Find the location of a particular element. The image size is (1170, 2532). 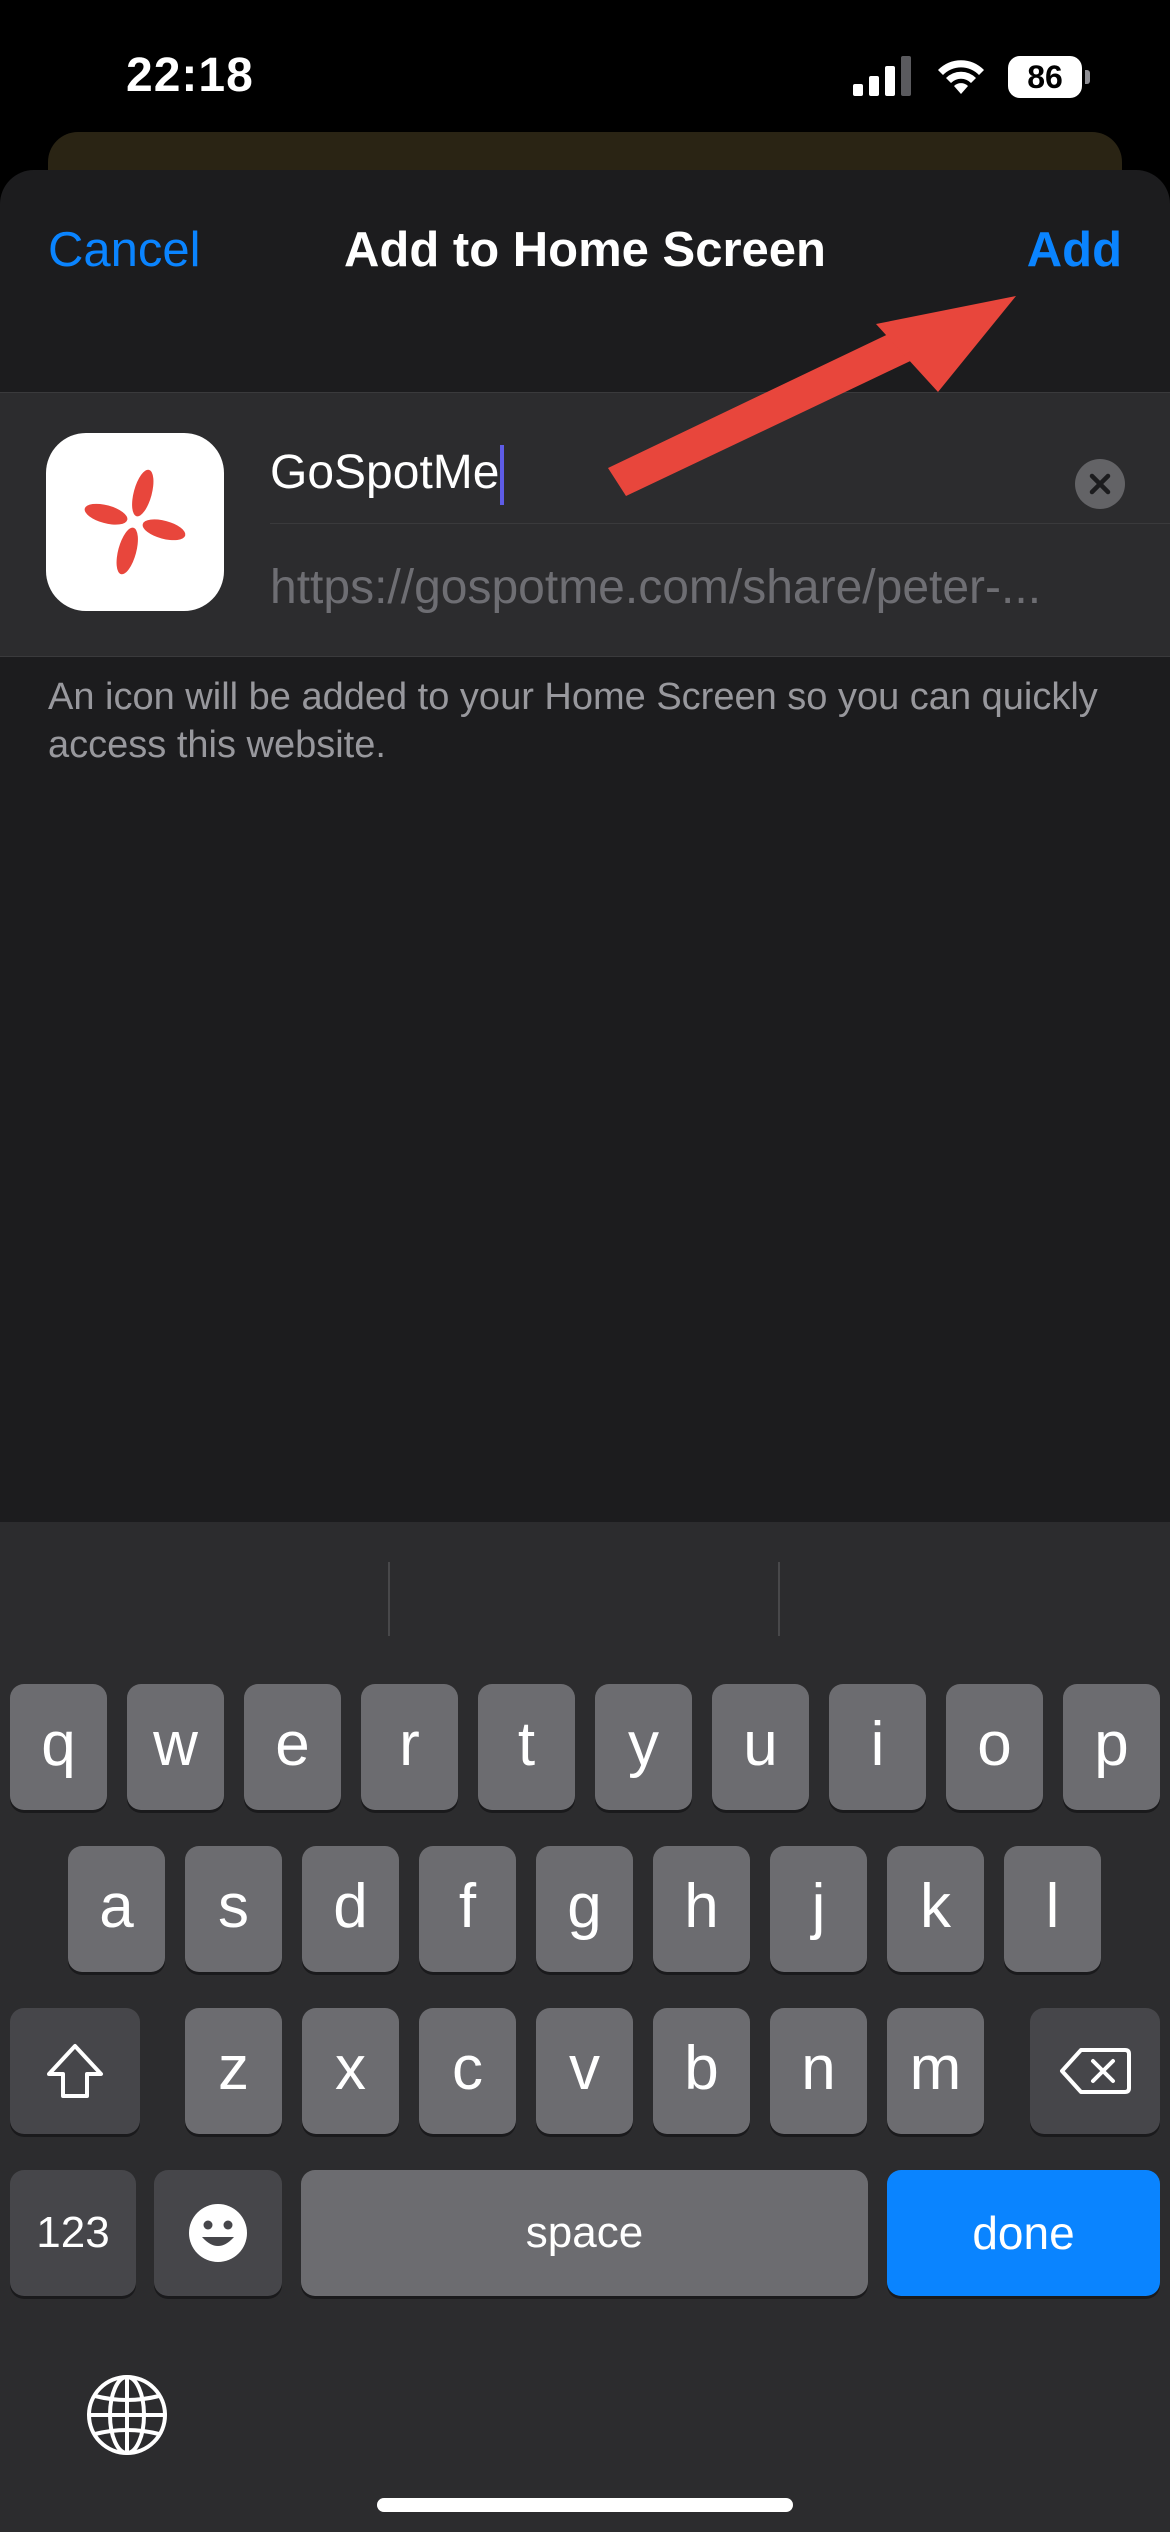

add-button: Add is located at coordinates (1074, 250).